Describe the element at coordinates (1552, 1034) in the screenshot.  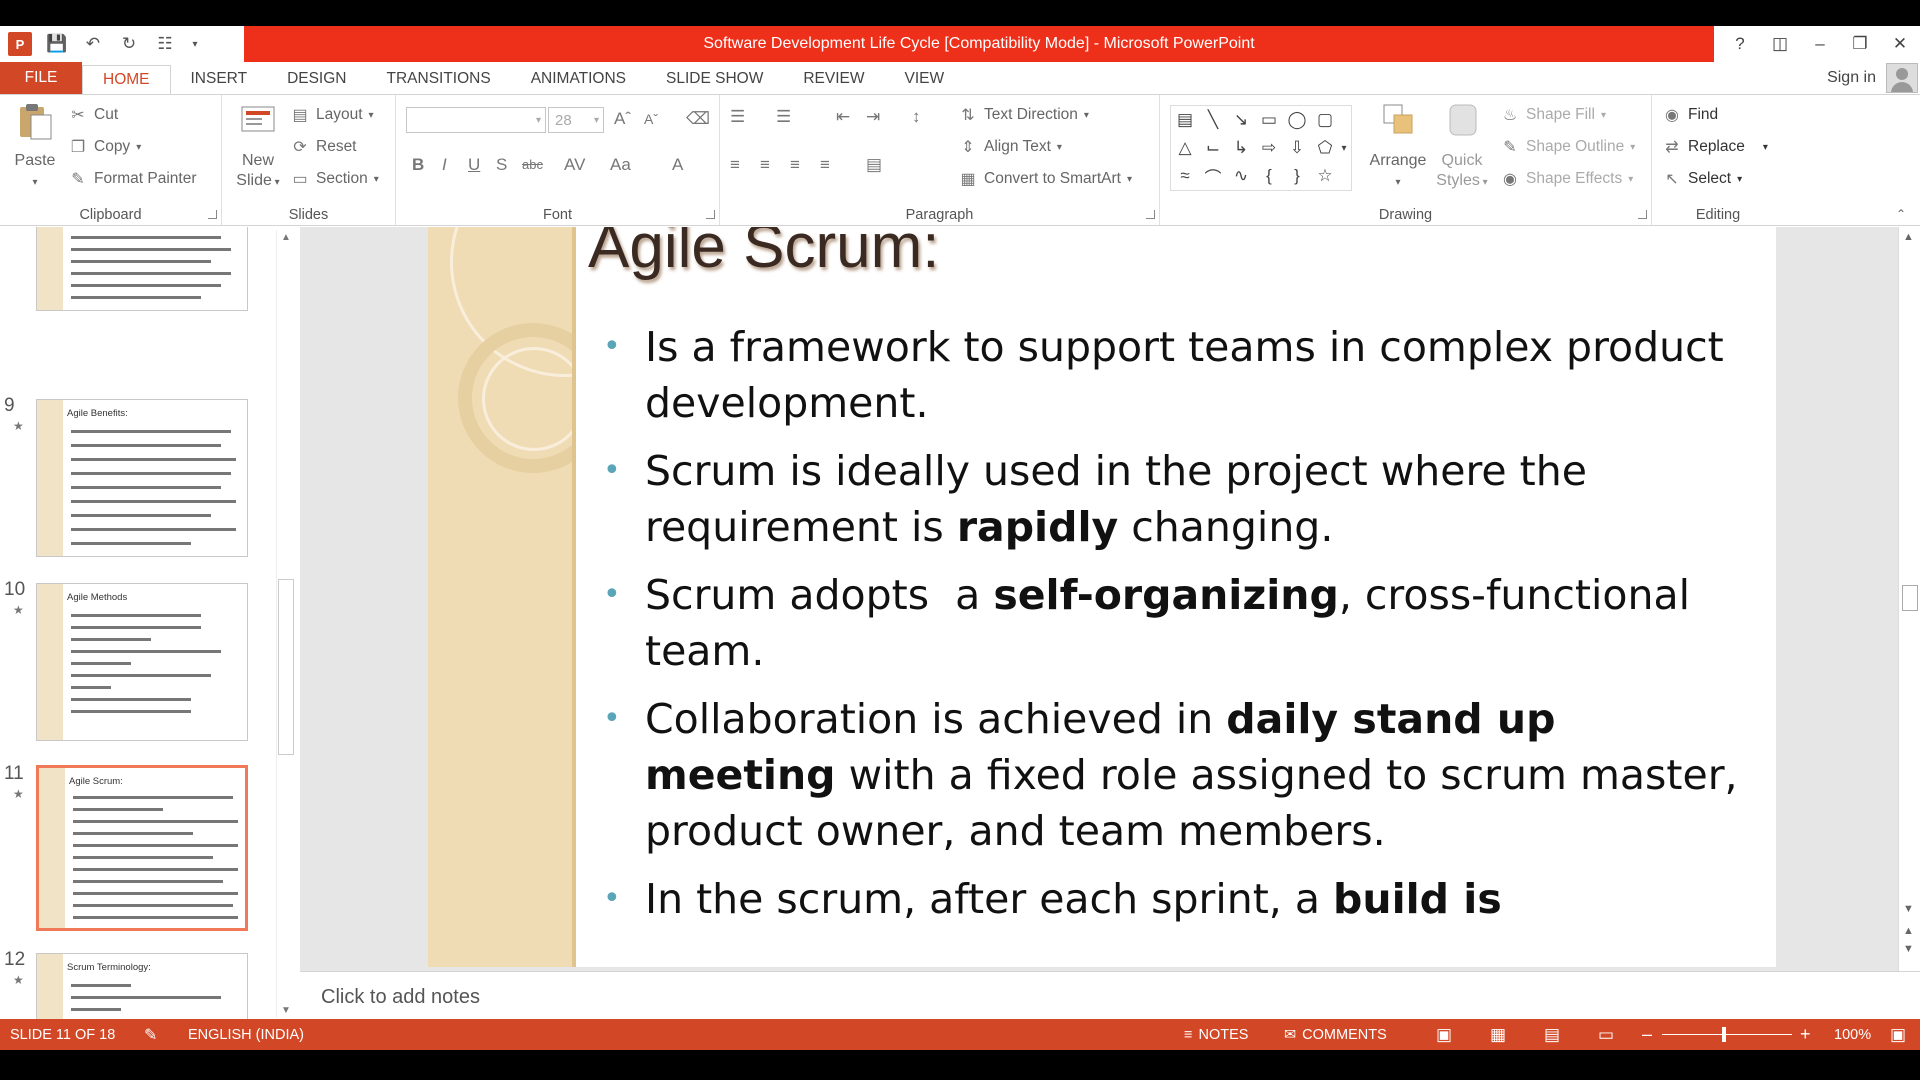
I see `reading-view-icon: ▤` at that location.